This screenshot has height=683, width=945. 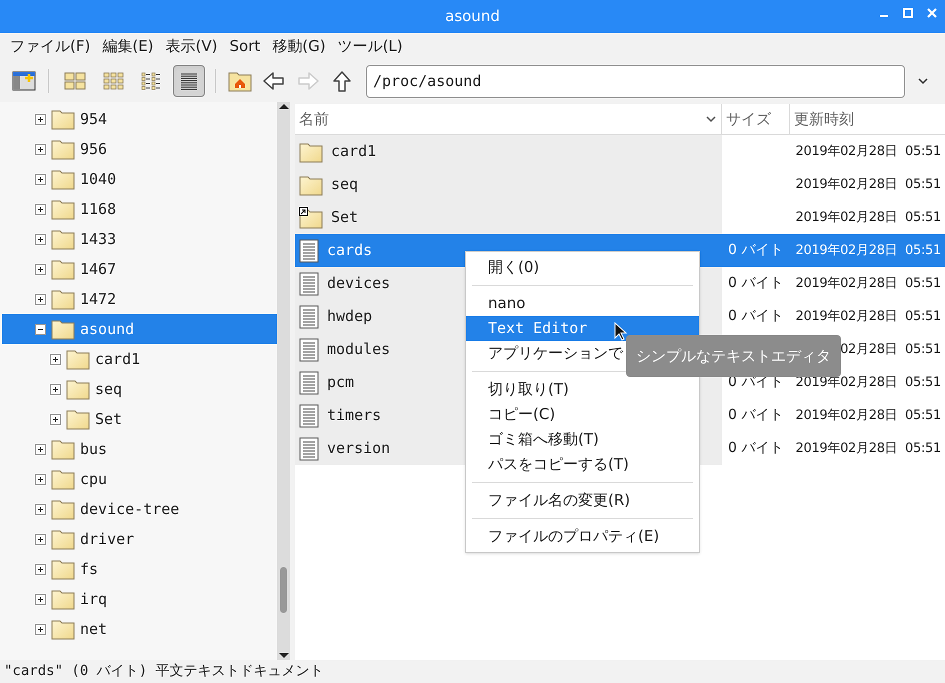 What do you see at coordinates (283, 381) in the screenshot?
I see `scrollbar` at bounding box center [283, 381].